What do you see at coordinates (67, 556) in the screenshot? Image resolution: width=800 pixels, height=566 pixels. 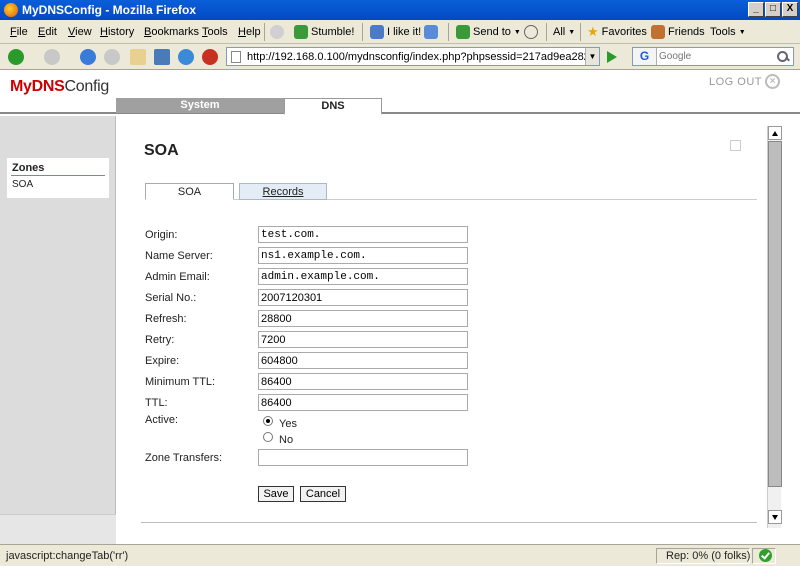 I see `status-text: javascript:changeTab('rr')` at bounding box center [67, 556].